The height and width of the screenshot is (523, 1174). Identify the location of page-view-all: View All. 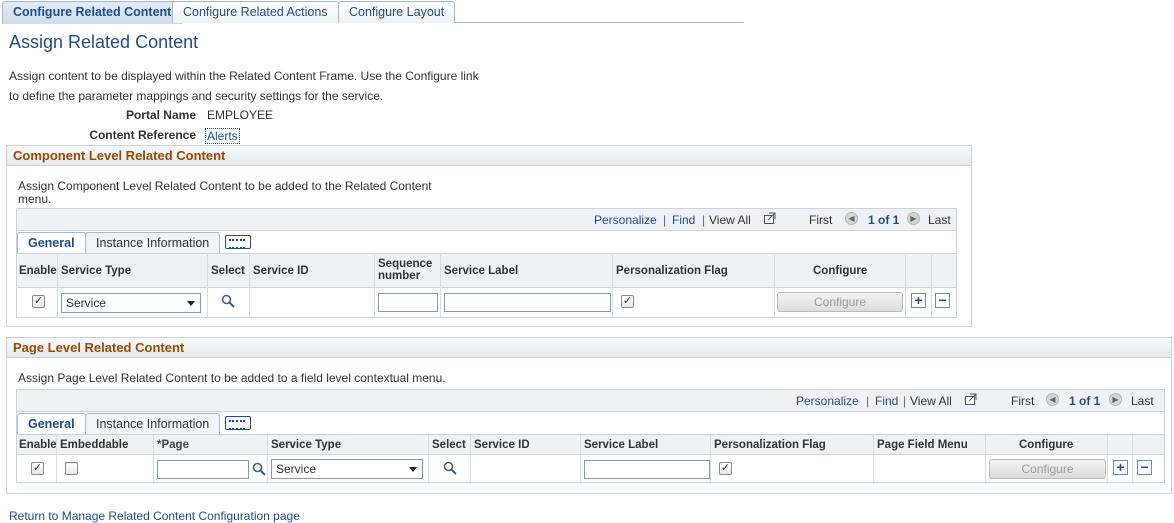
(931, 401).